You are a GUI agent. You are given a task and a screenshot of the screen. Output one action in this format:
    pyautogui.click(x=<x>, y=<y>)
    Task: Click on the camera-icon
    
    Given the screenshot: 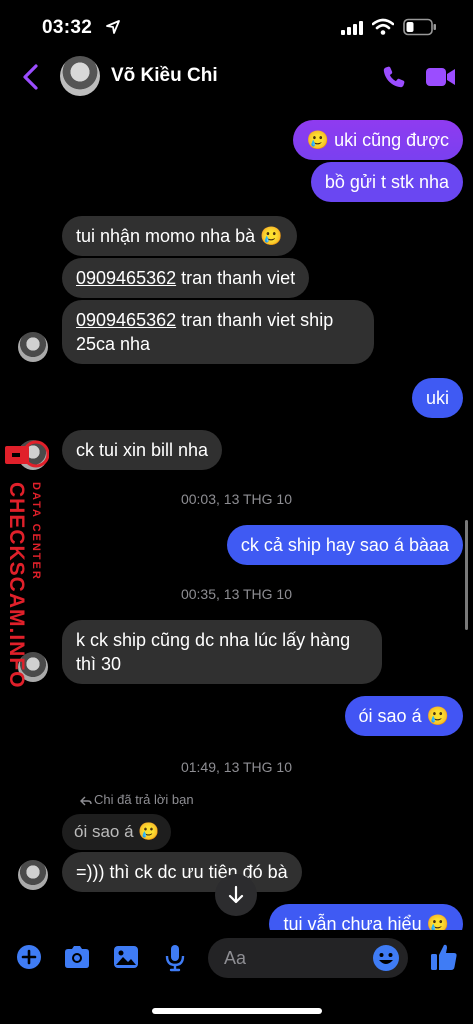 What is the action you would take?
    pyautogui.click(x=77, y=957)
    